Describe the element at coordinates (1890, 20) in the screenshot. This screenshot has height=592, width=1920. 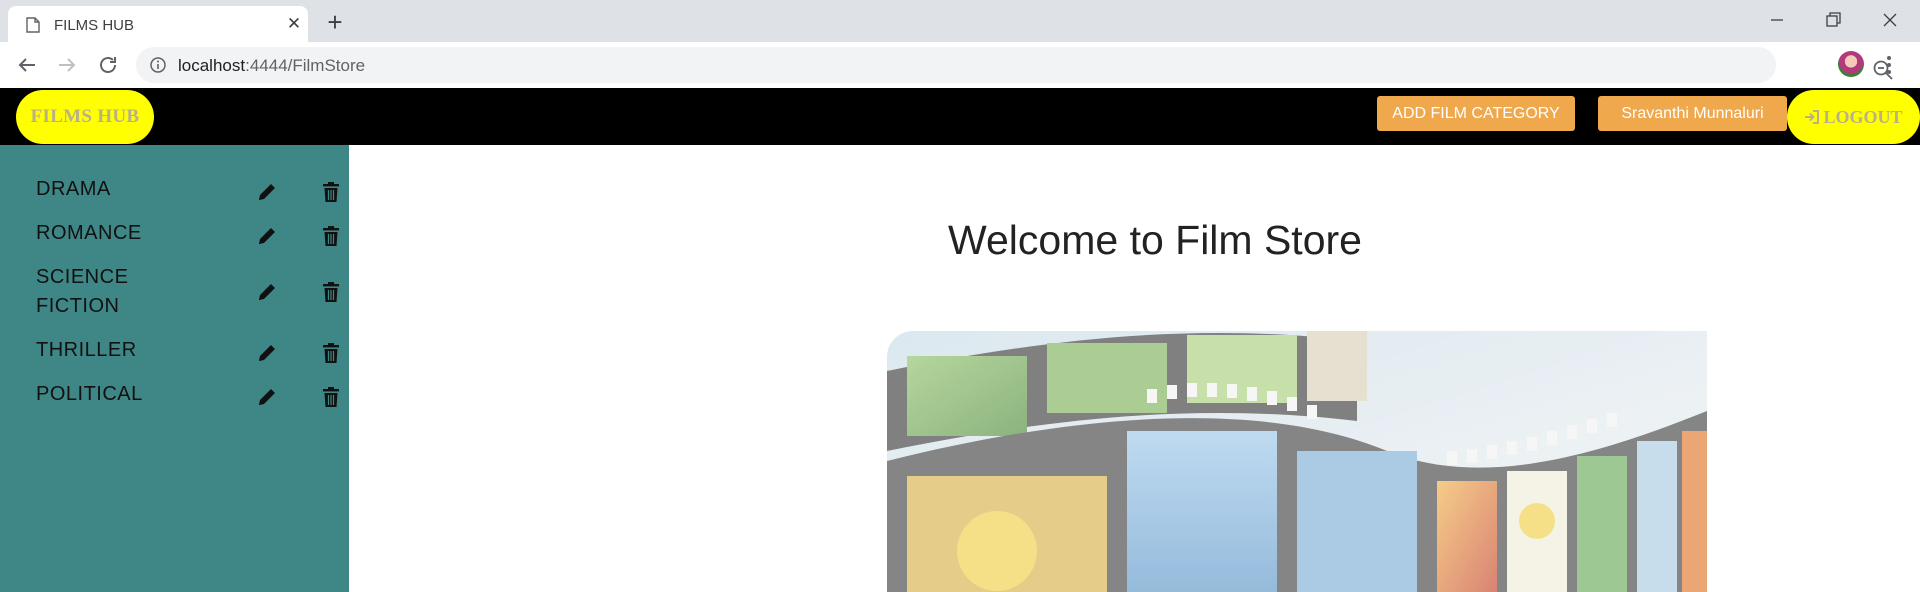
I see `window-close-icon` at that location.